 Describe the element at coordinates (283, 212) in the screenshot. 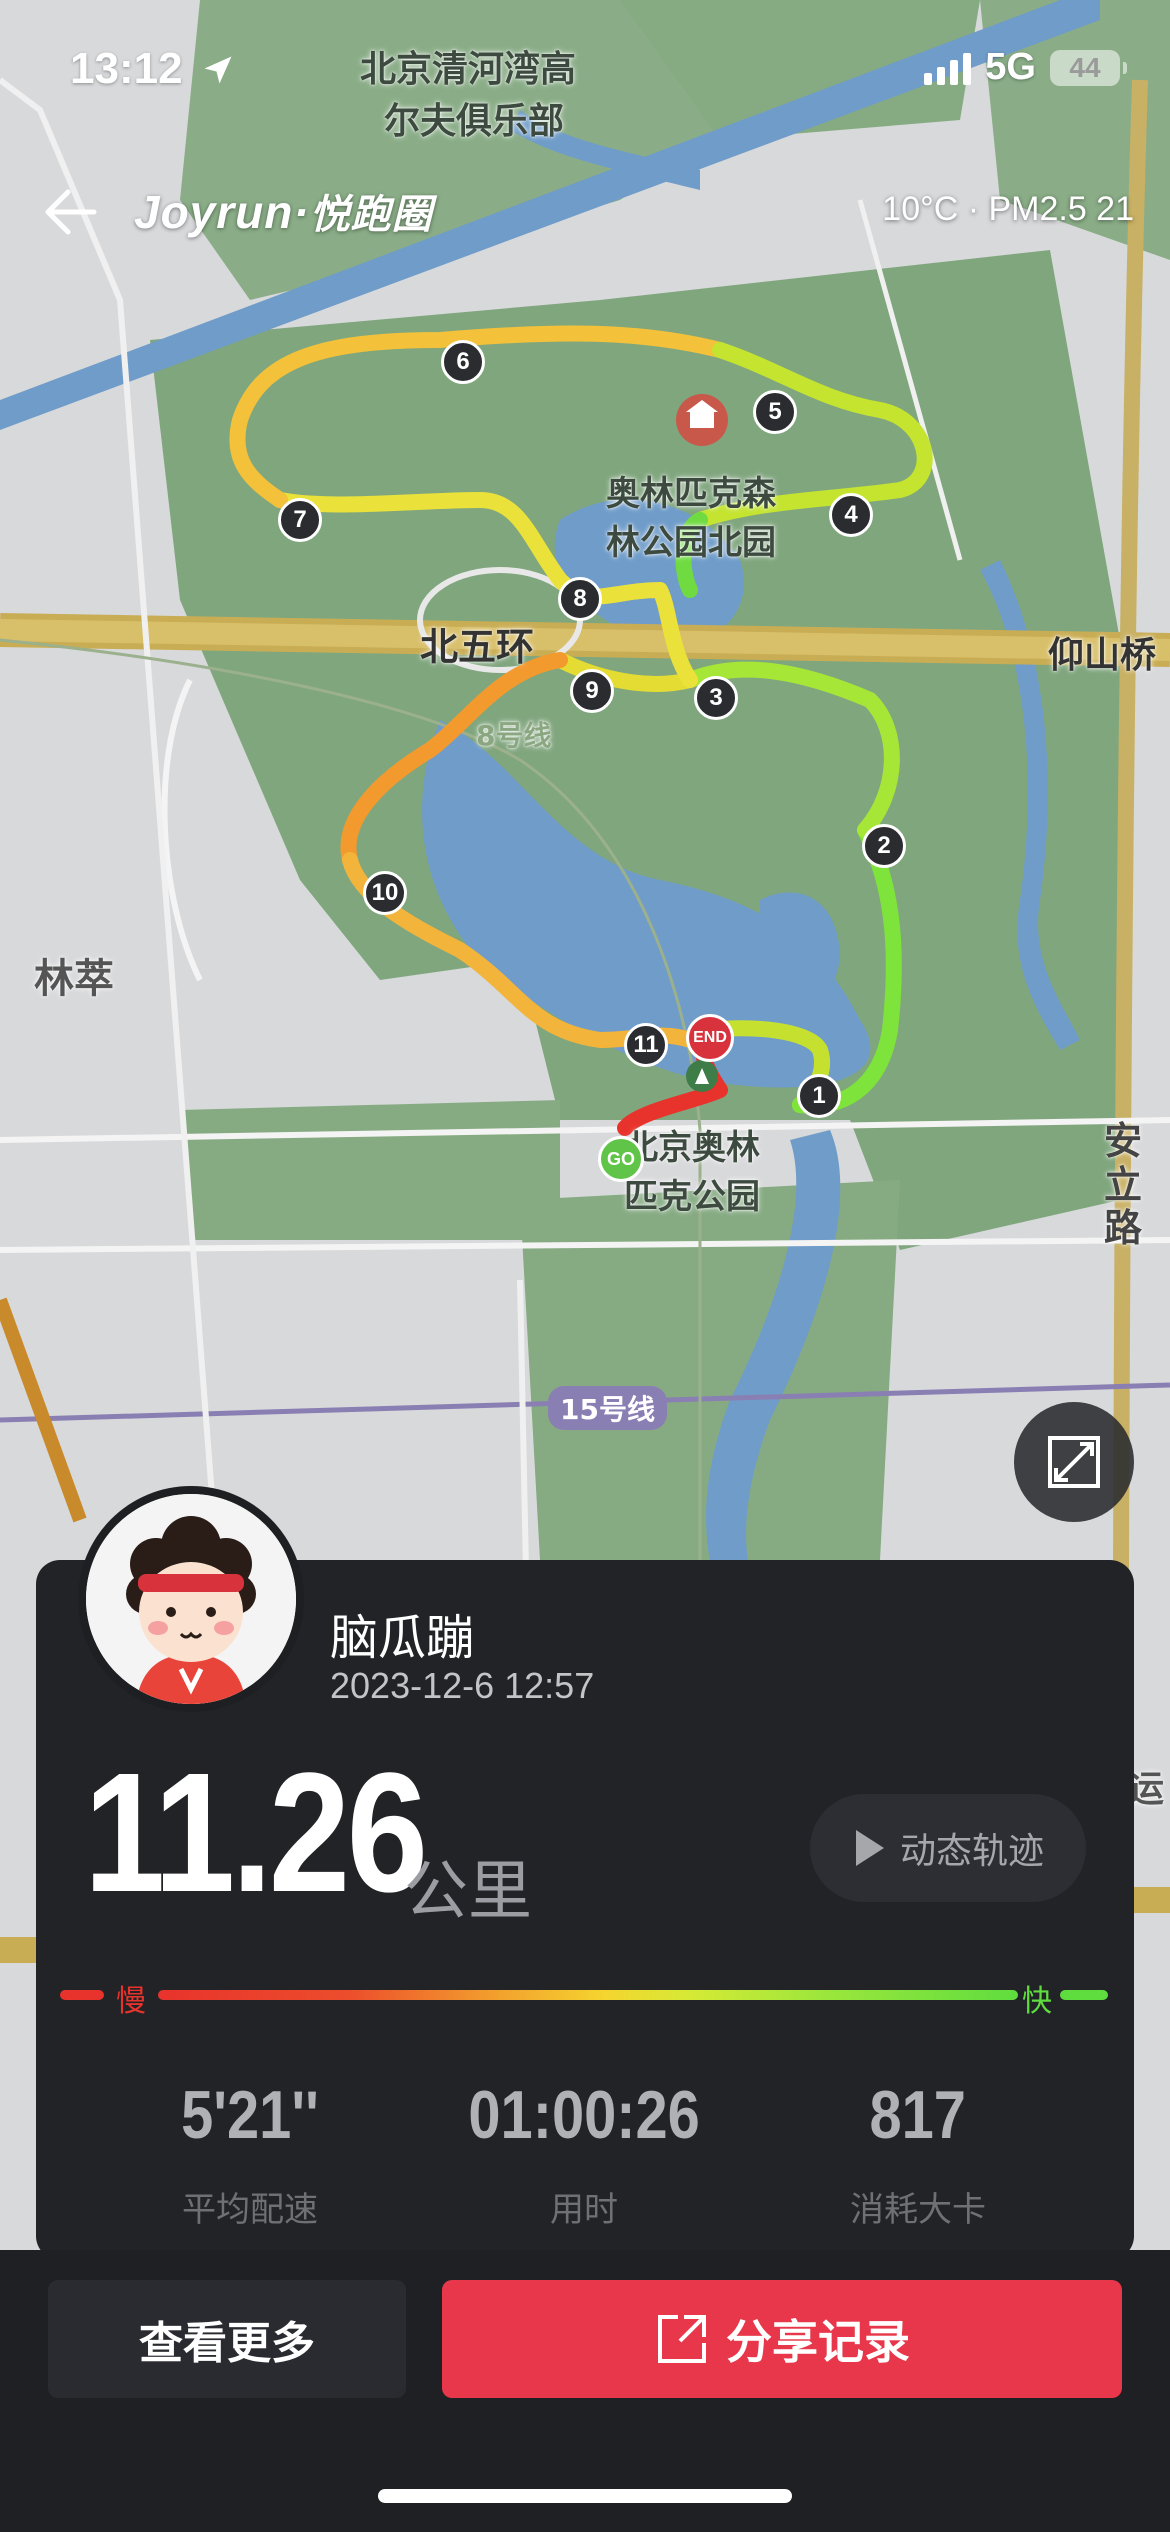

I see `app-brand: Joyrun·悦跑圈` at that location.